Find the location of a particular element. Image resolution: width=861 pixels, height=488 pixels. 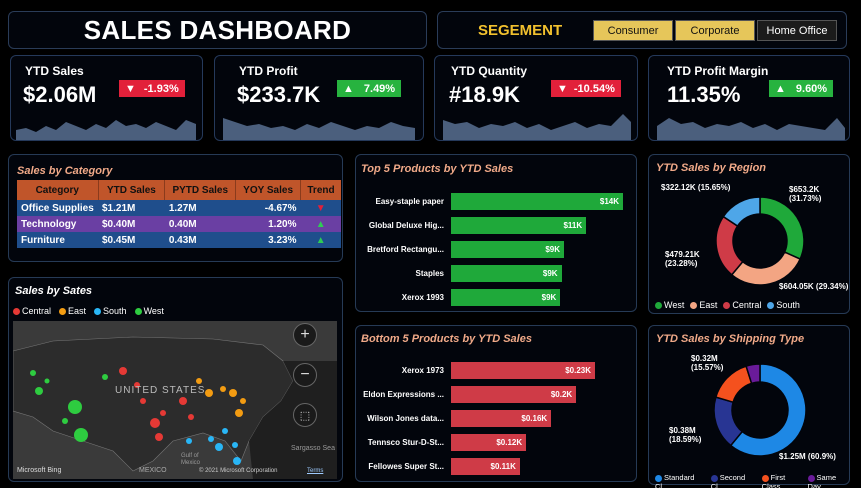

segment-home-office-button: Home Office is located at coordinates (797, 30).